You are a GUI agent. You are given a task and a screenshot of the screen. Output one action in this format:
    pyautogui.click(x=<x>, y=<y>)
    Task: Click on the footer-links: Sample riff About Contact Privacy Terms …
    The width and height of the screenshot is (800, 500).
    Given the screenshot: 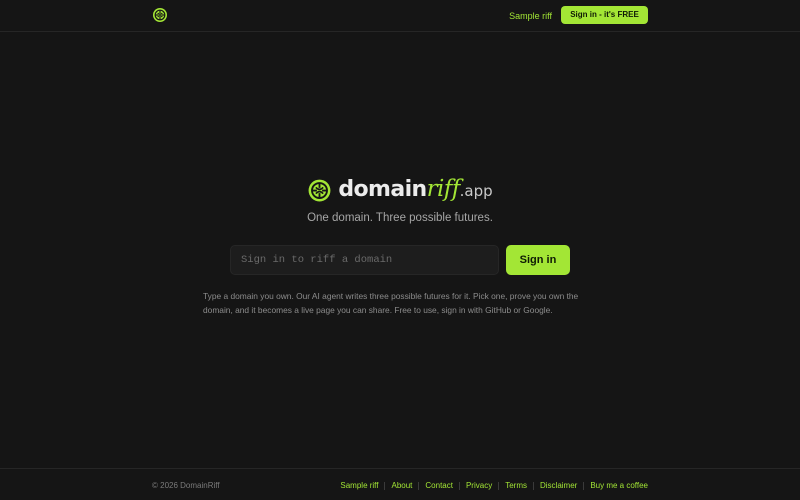 What is the action you would take?
    pyautogui.click(x=494, y=486)
    